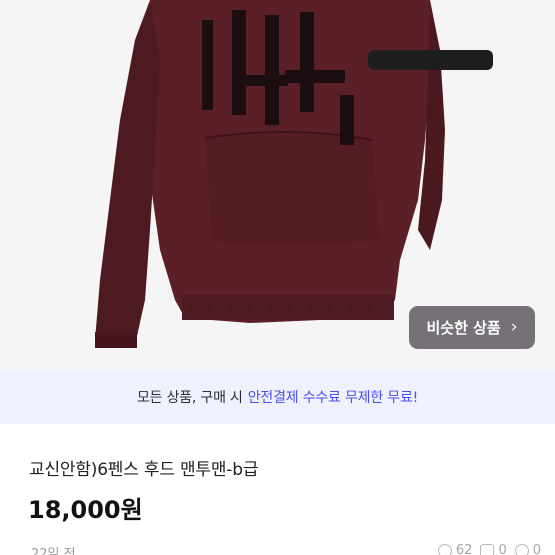  I want to click on banner-text: 모든 상품, 구매 시, so click(189, 398).